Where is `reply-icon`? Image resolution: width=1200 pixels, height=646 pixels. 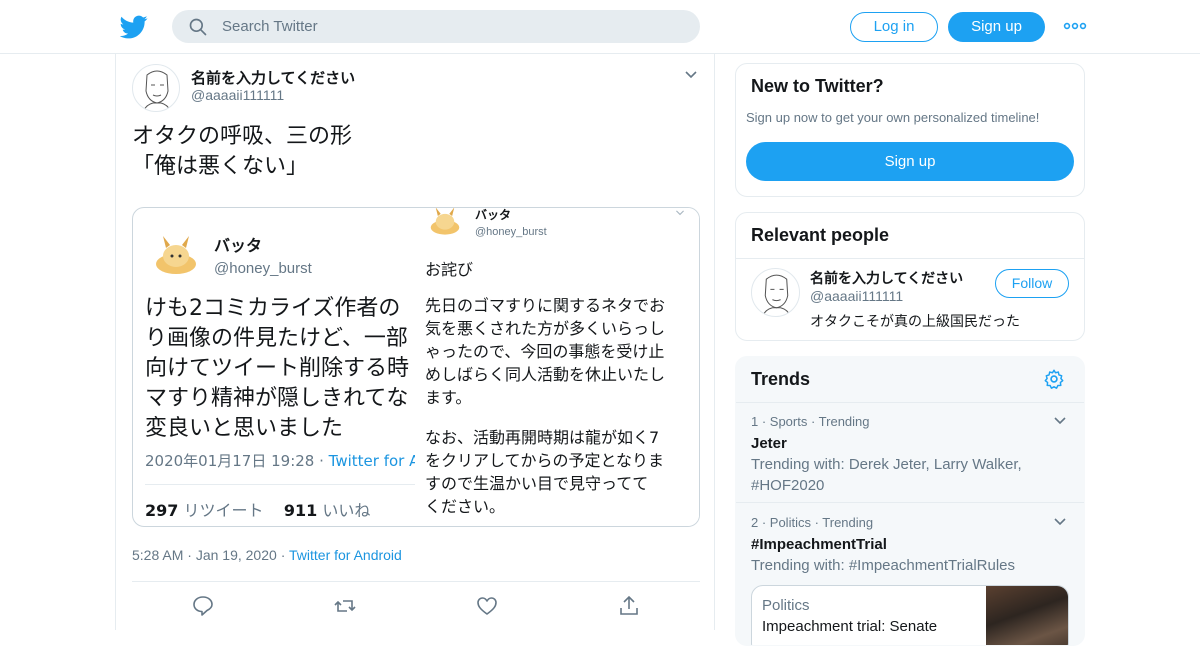
reply-icon is located at coordinates (203, 606).